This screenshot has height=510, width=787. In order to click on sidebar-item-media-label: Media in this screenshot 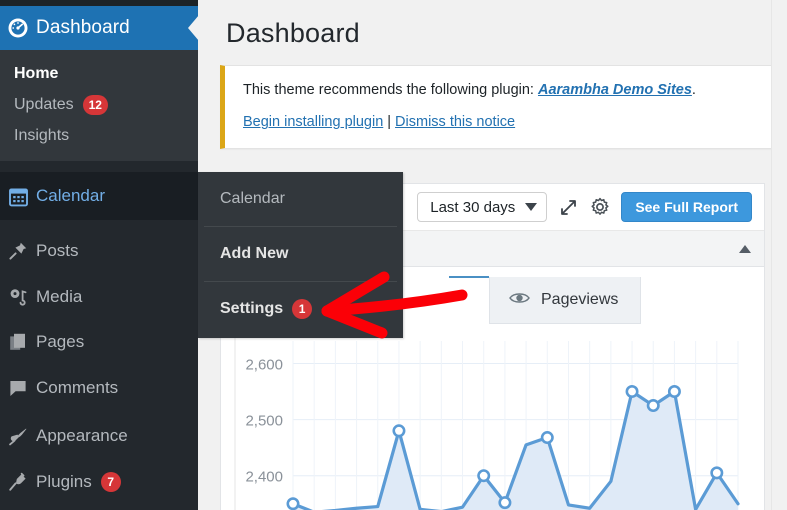, I will do `click(59, 296)`.